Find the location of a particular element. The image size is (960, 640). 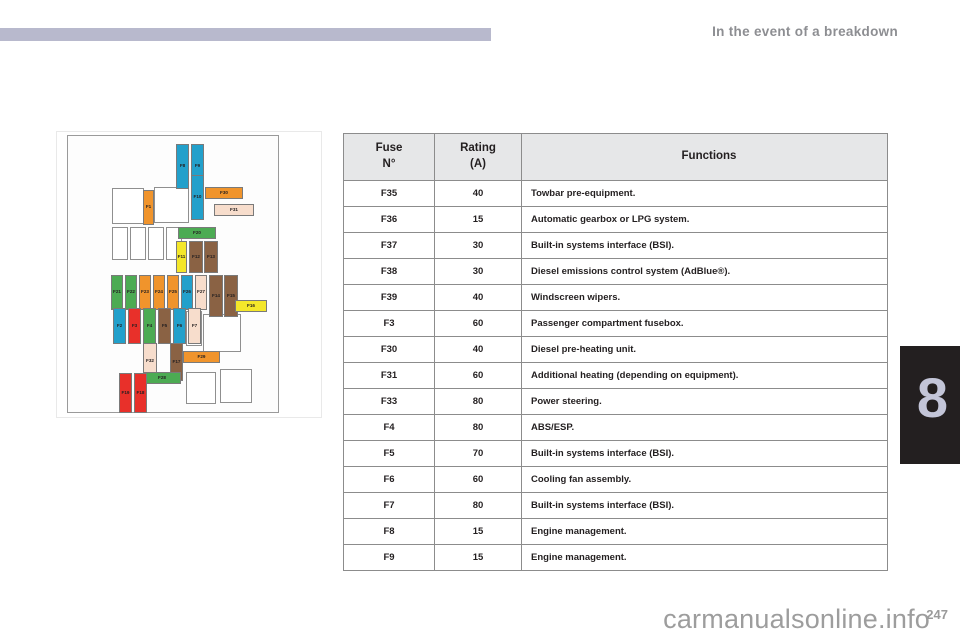

fuse-f28: F28 is located at coordinates (162, 378).